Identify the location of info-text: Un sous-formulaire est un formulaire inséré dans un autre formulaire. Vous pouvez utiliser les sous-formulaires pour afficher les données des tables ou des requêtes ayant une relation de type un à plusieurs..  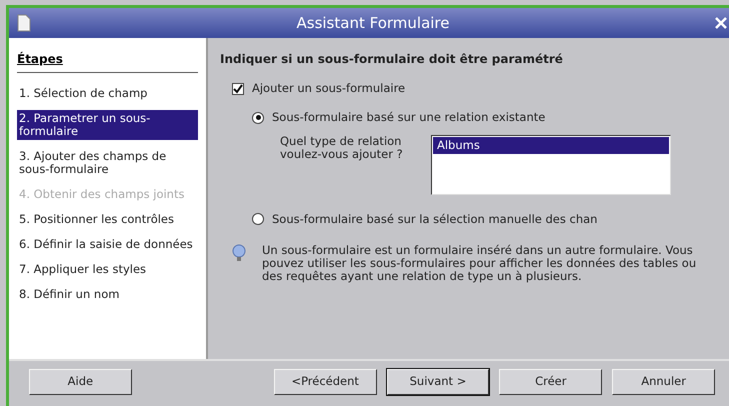
(480, 263).